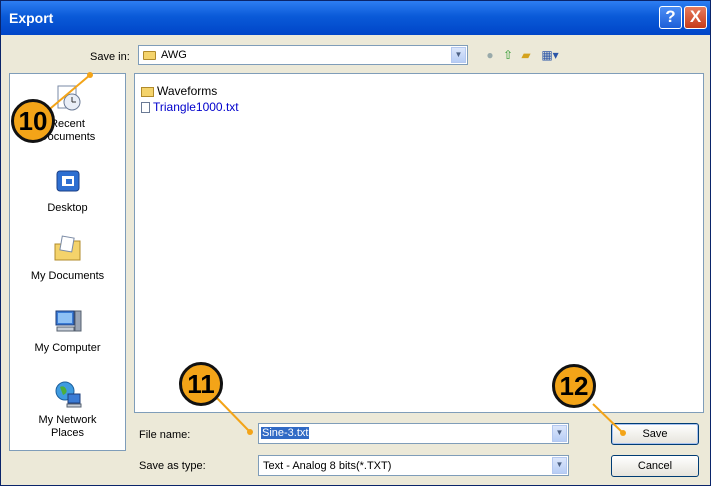 The height and width of the screenshot is (487, 711). I want to click on file-name-value: Sine-3.txt, so click(285, 433).